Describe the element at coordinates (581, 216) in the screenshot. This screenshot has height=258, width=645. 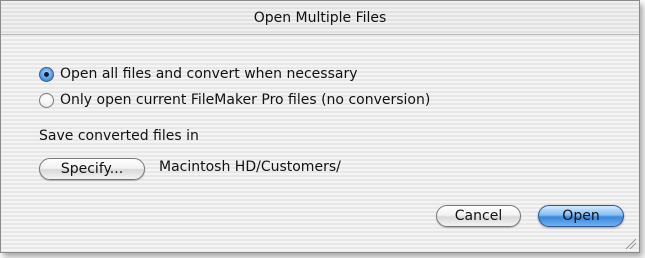
I see `open-button: Open` at that location.